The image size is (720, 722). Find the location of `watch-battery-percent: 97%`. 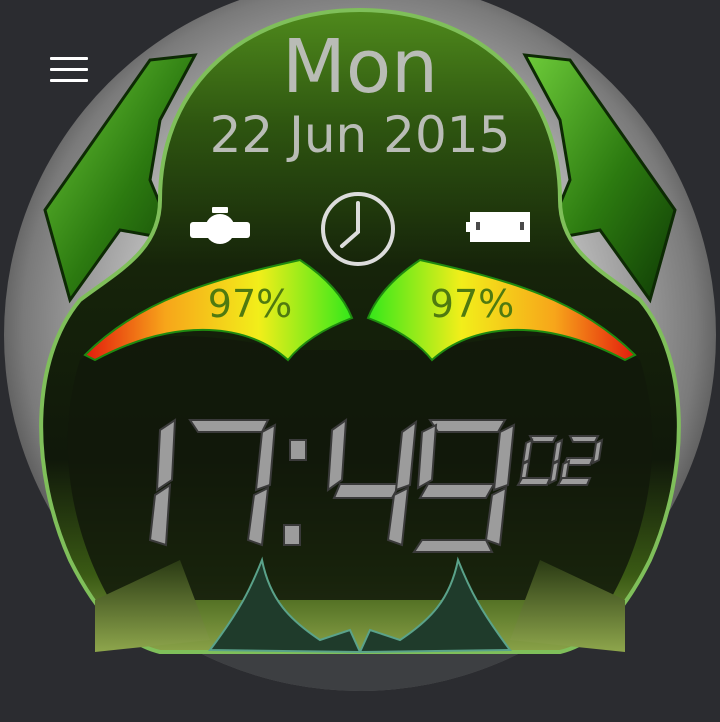

watch-battery-percent: 97% is located at coordinates (250, 304).